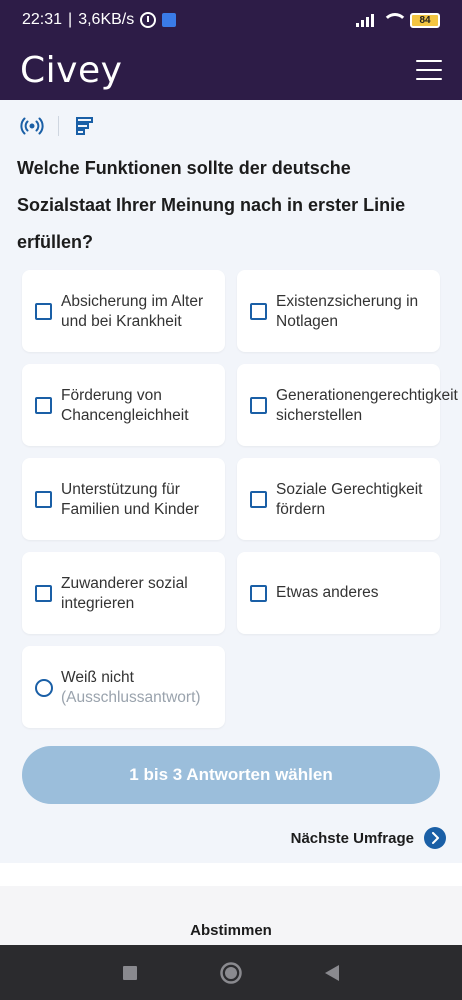 The image size is (462, 1000). I want to click on option-gerechtigkeit: Soziale Gerechtigkeit fördern, so click(338, 499).